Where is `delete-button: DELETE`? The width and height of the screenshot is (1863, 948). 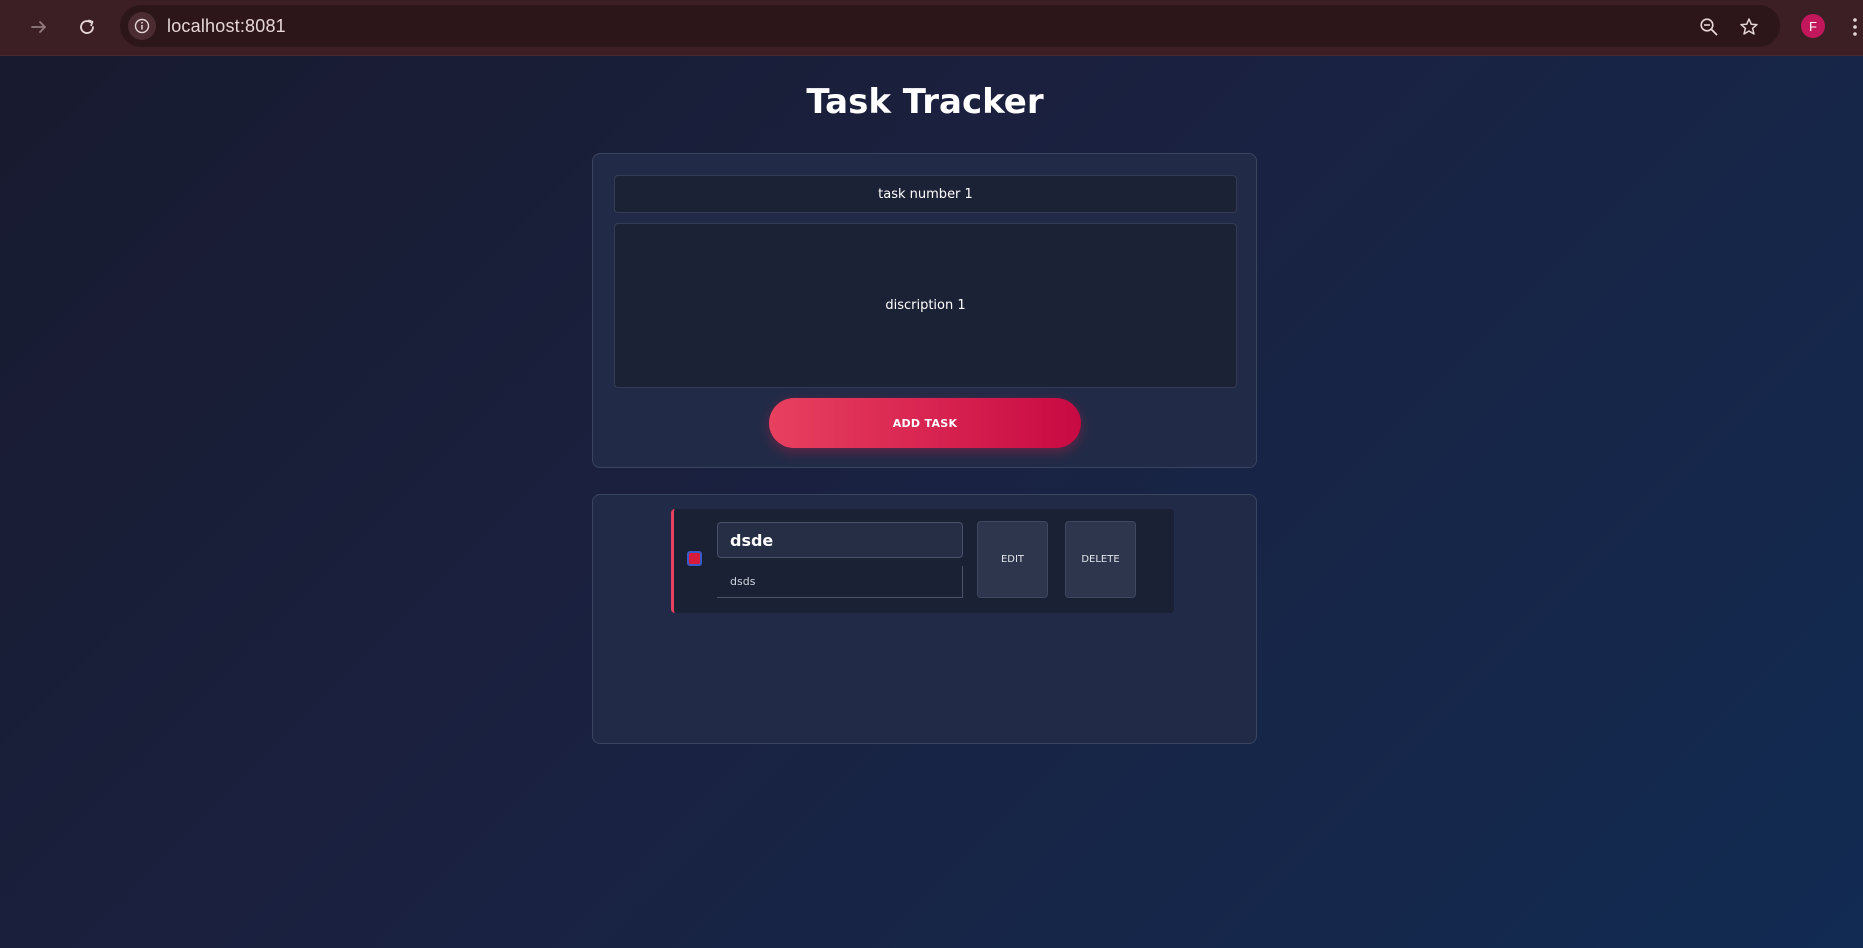
delete-button: DELETE is located at coordinates (1100, 559).